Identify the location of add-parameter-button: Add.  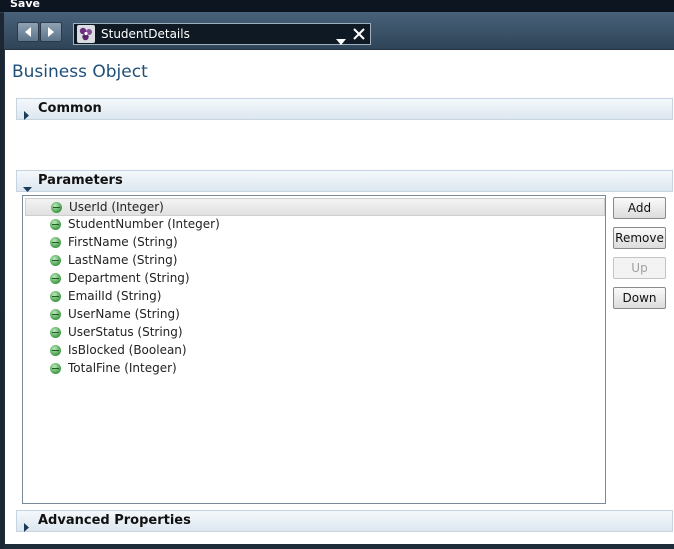
(639, 208).